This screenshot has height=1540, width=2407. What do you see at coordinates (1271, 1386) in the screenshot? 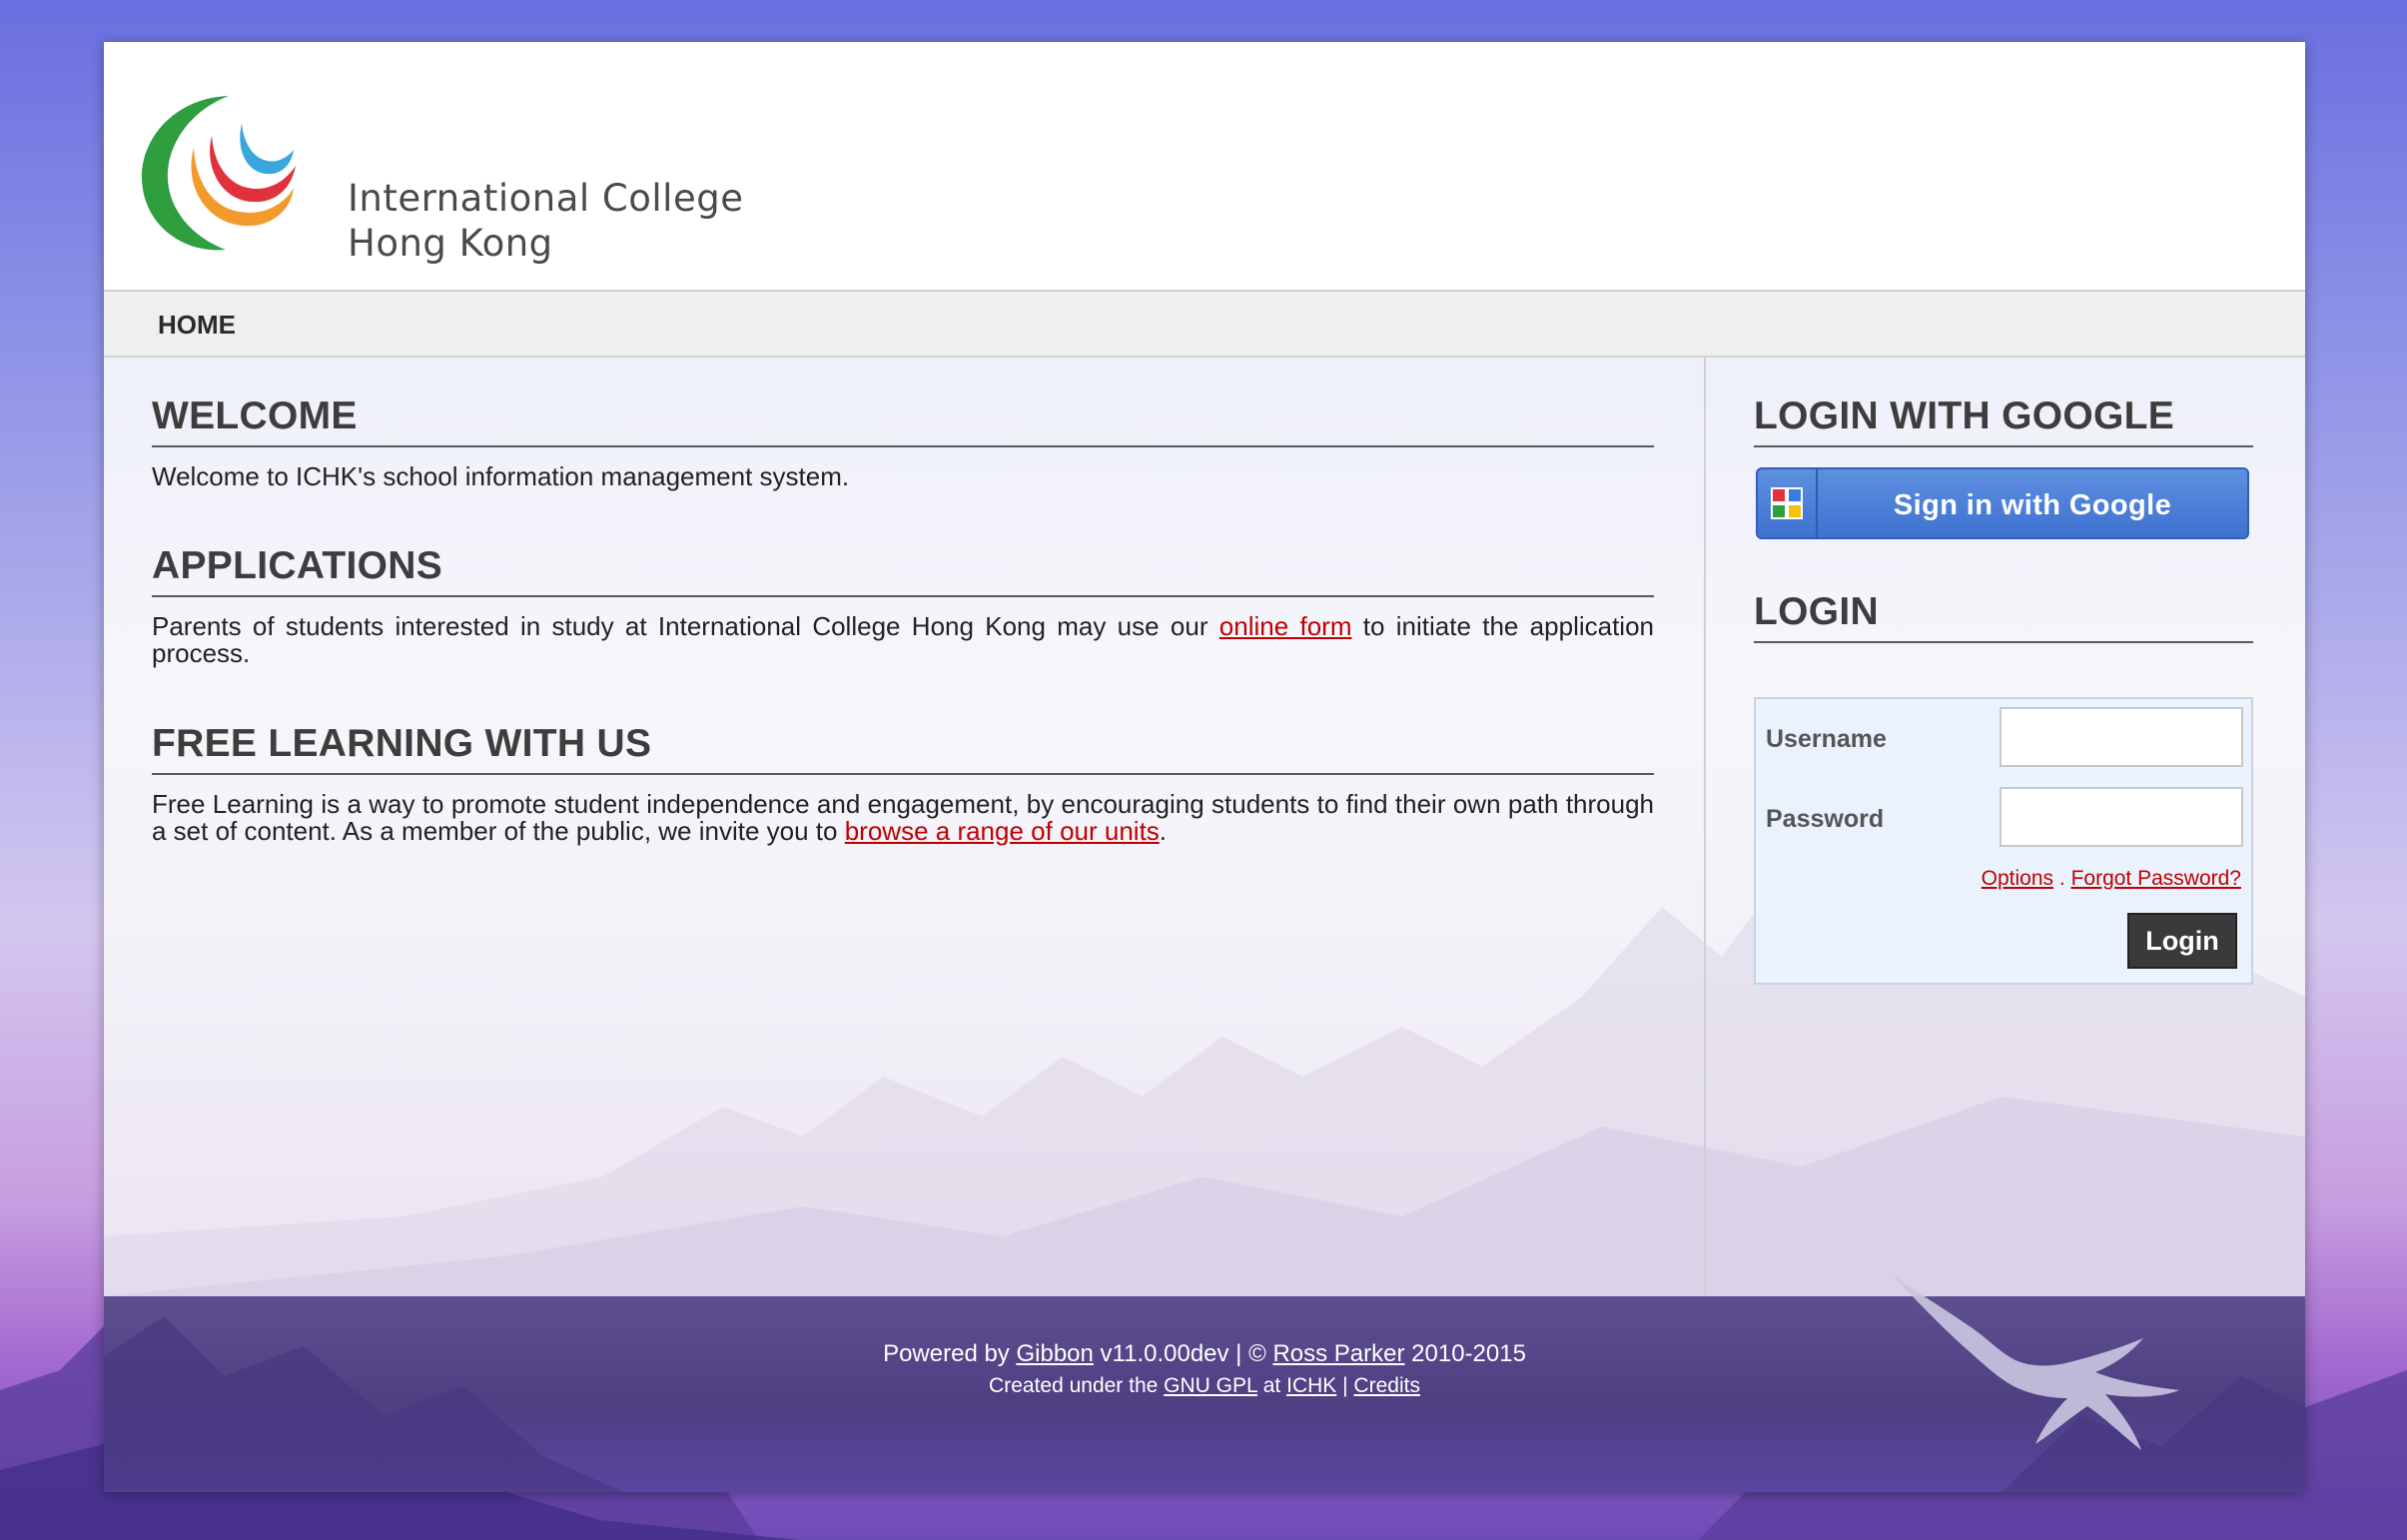
I see `footer-at: at` at bounding box center [1271, 1386].